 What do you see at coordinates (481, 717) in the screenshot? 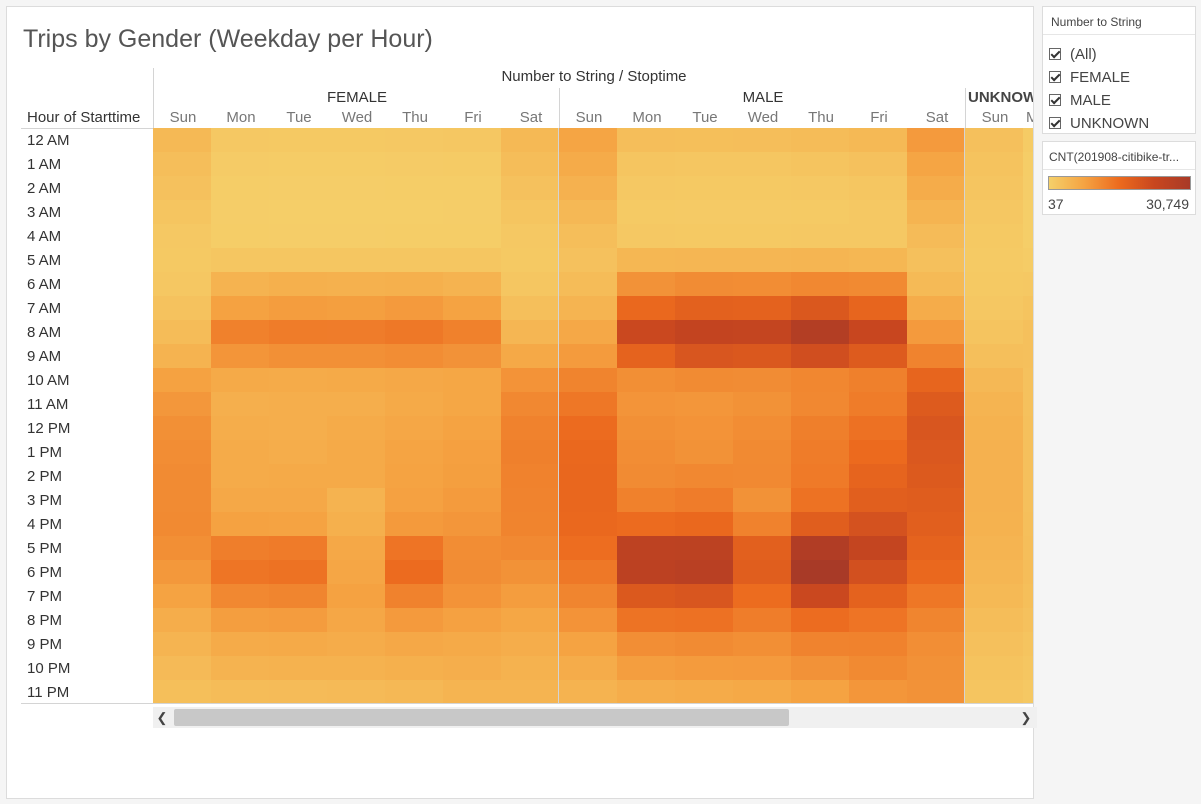
I see `scrollbar-thumb` at bounding box center [481, 717].